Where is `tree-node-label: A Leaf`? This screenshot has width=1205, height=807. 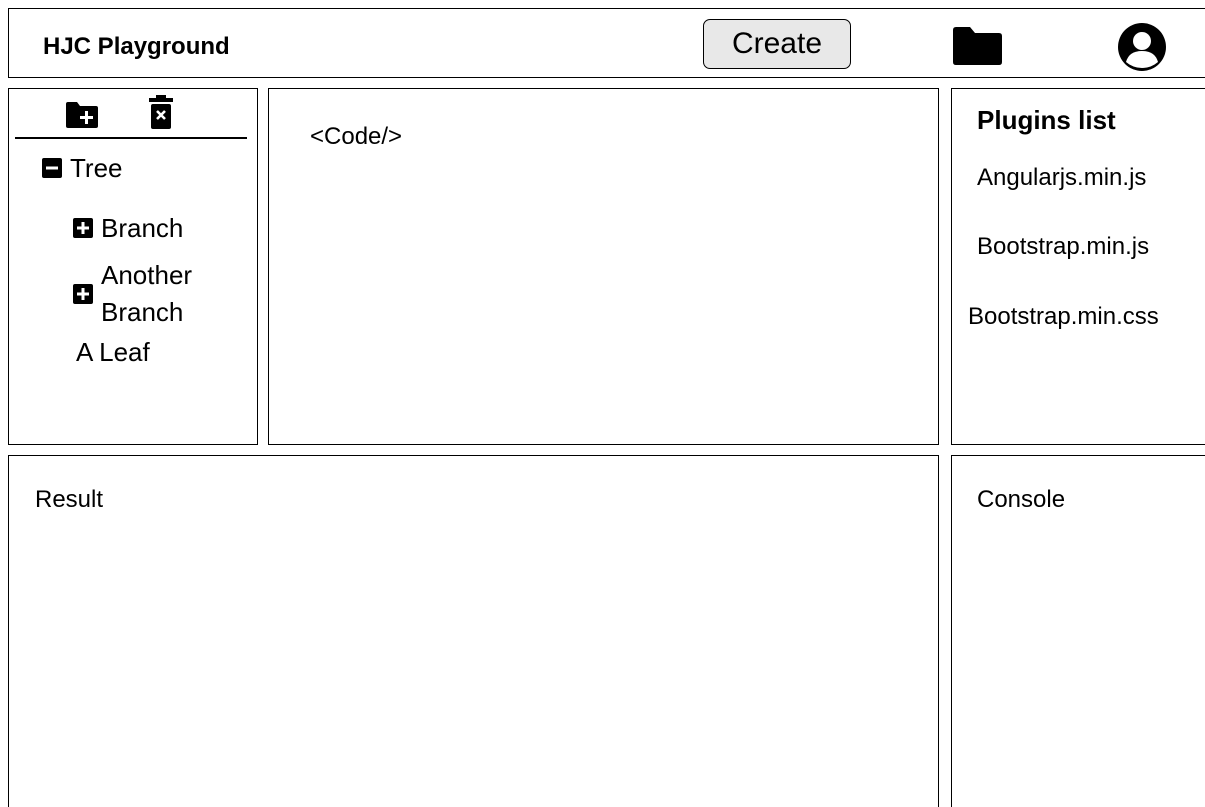
tree-node-label: A Leaf is located at coordinates (113, 352).